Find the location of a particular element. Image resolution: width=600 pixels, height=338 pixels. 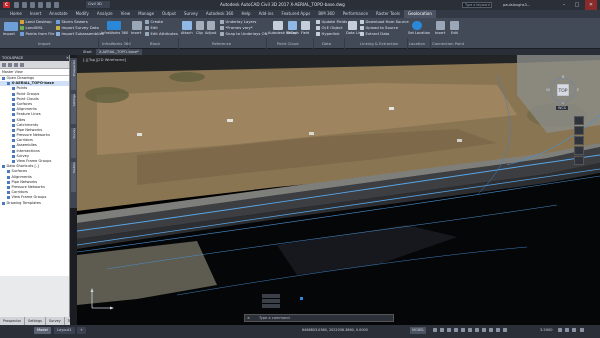

connection-edit-icon is located at coordinates (454, 25).